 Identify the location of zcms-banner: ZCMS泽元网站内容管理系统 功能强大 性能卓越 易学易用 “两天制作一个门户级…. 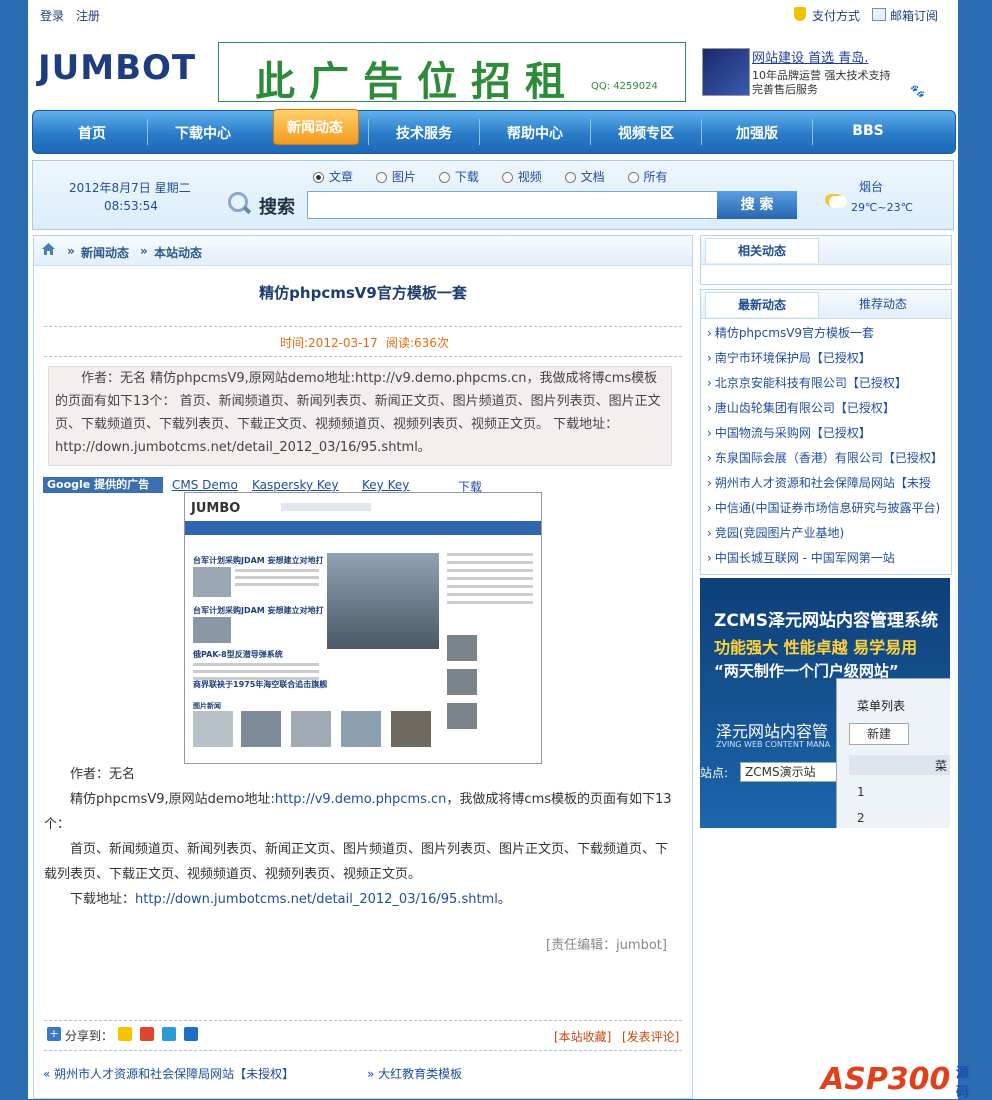
(825, 703).